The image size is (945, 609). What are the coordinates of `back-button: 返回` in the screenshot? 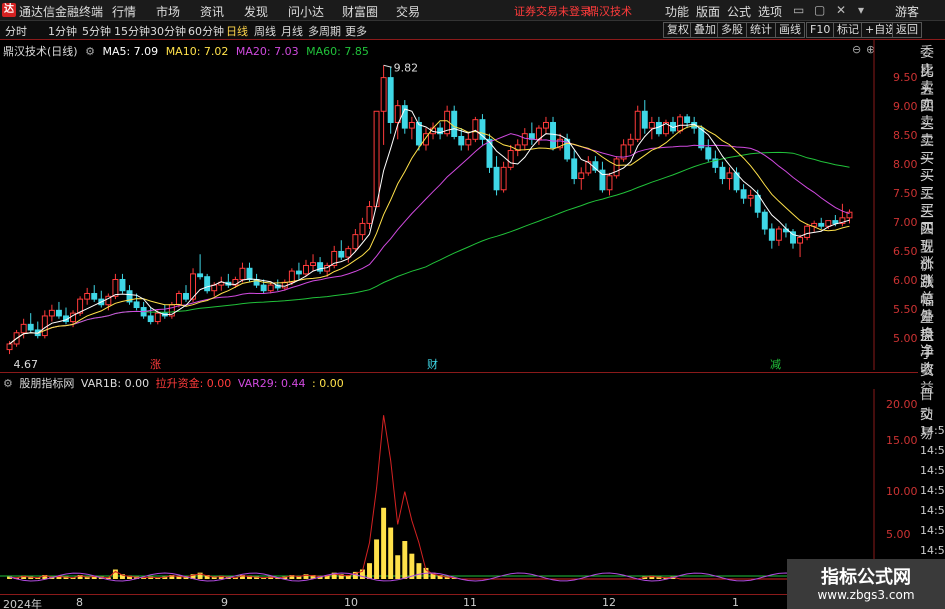 It's located at (907, 30).